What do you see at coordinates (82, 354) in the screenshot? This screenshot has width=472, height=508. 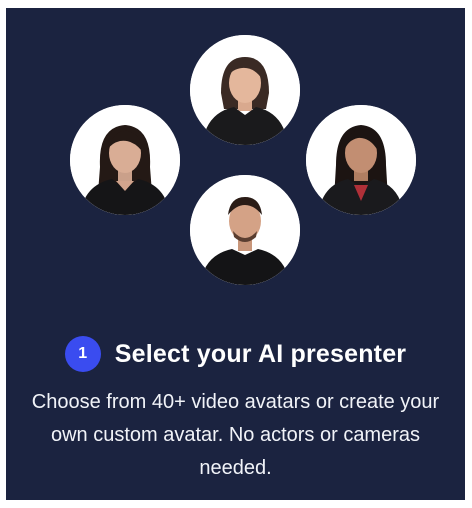 I see `step-number-badge: 1` at bounding box center [82, 354].